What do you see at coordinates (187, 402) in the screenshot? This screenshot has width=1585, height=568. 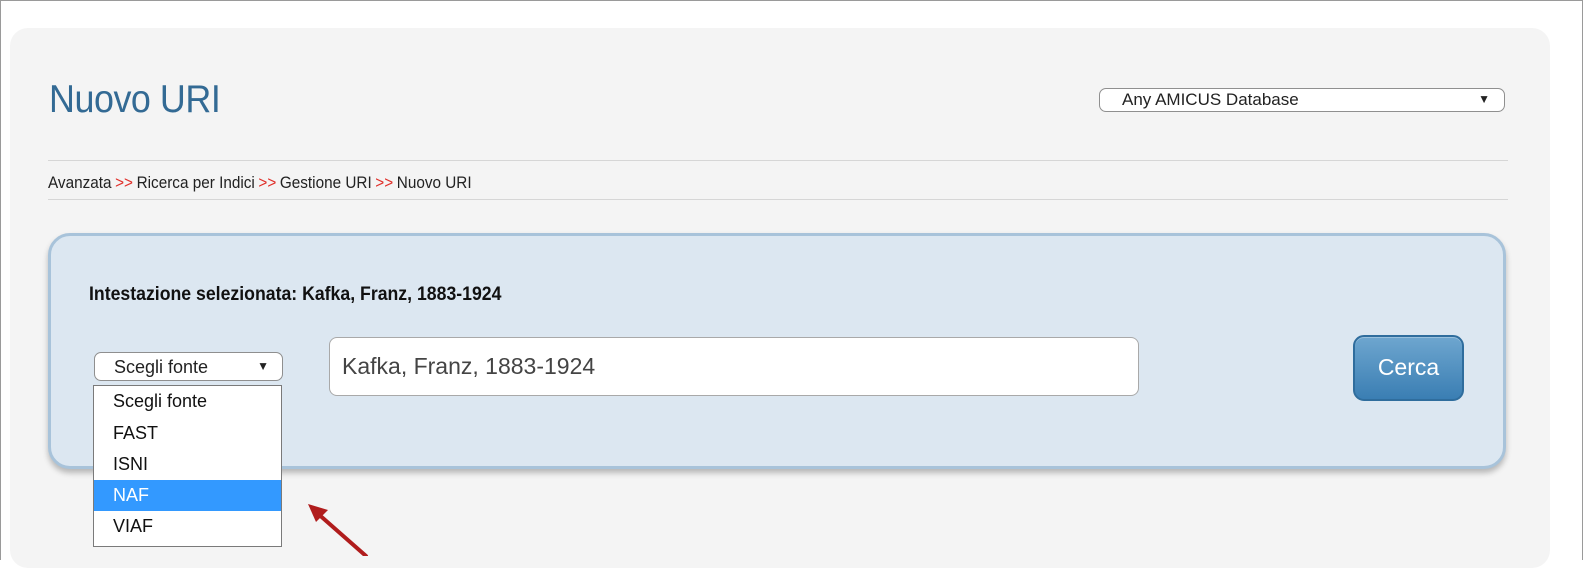 I see `source-option-scegli-fonte: Scegli fonte` at bounding box center [187, 402].